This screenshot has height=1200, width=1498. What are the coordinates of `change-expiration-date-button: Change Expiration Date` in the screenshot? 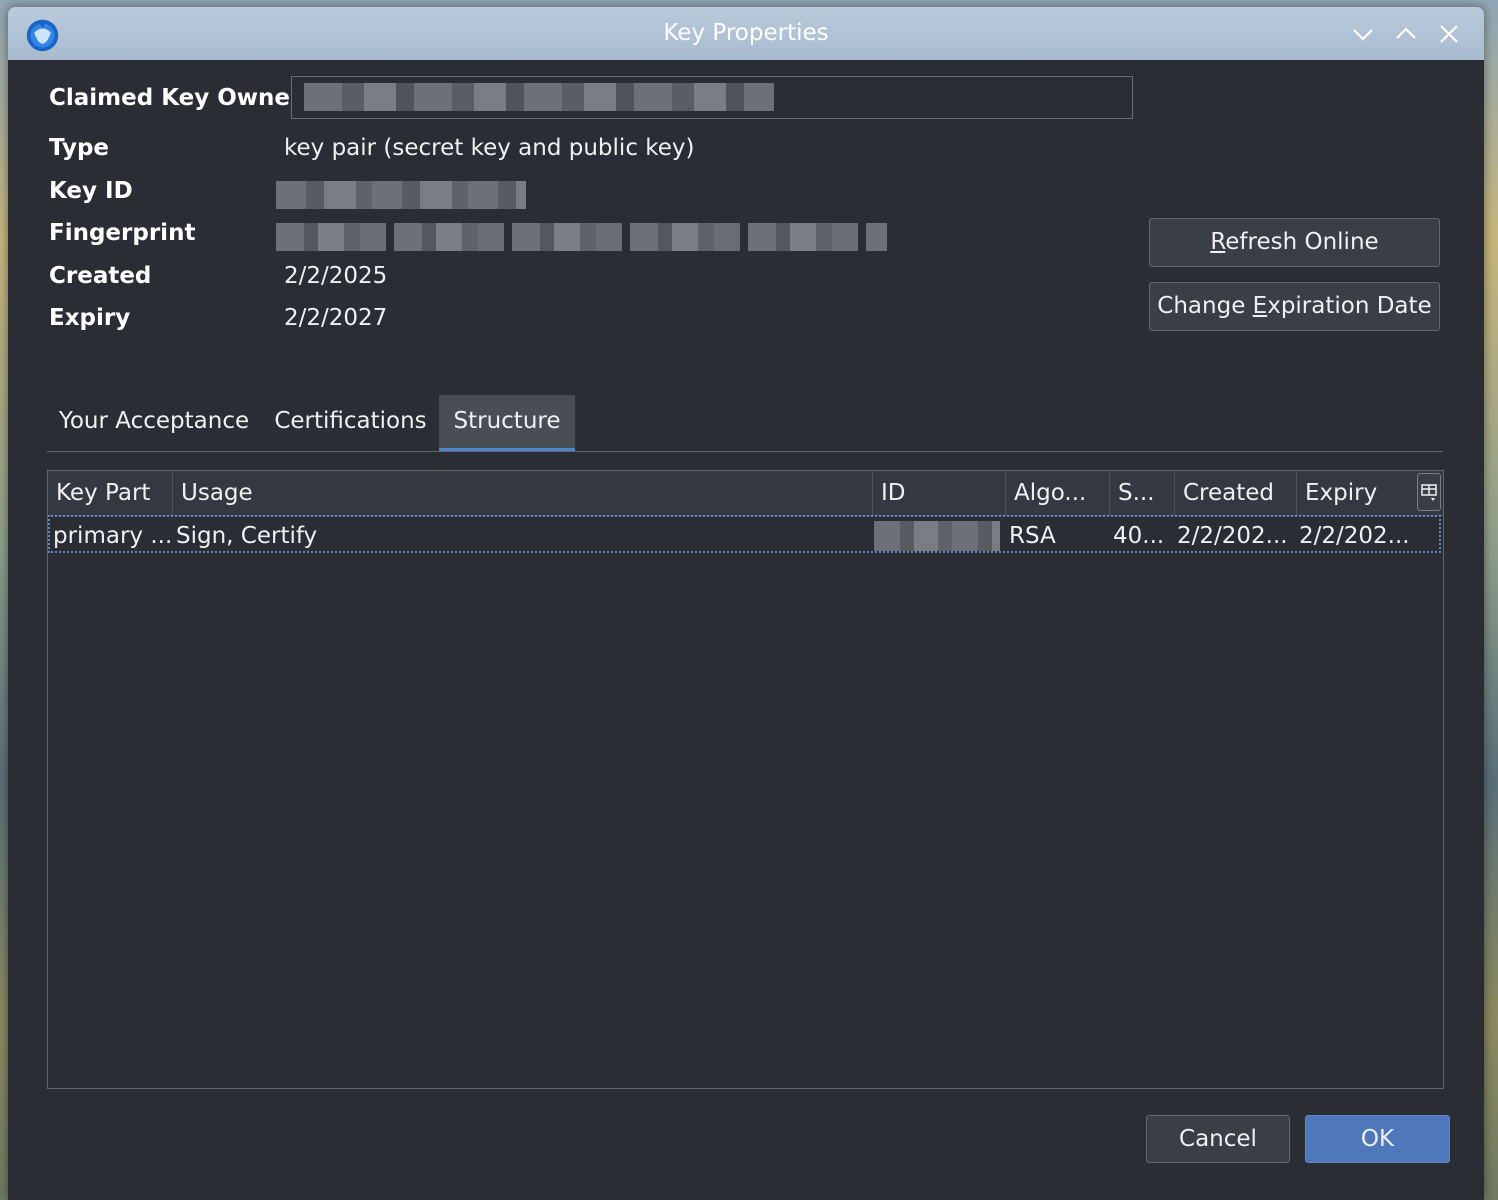 It's located at (1294, 306).